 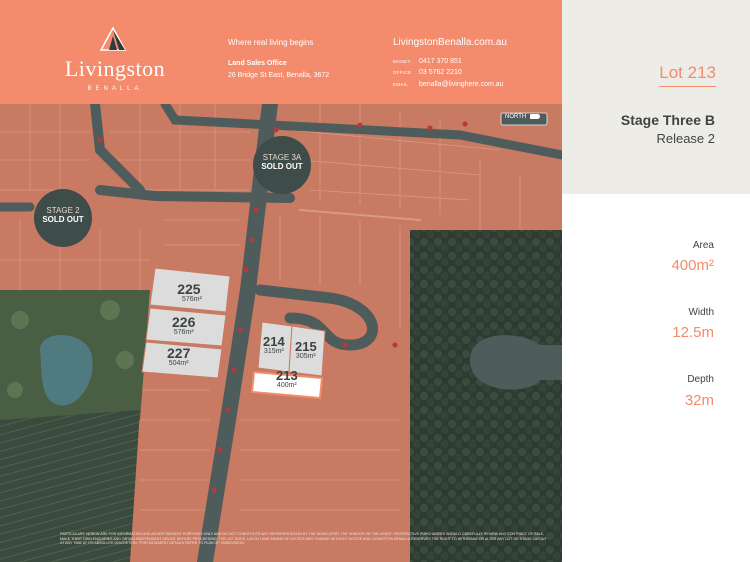 What do you see at coordinates (701, 312) in the screenshot?
I see `width-label: Width` at bounding box center [701, 312].